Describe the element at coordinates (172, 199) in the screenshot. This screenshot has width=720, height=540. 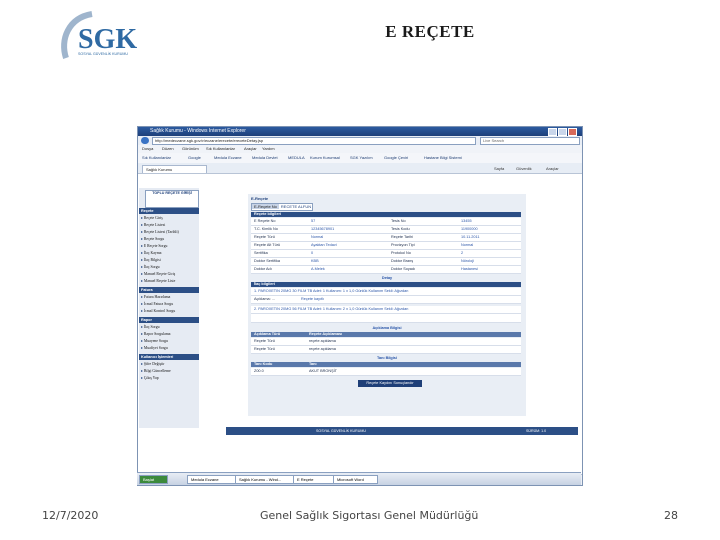
I see `sidebar-header: TOPLU REÇETE GİRİŞİ` at that location.